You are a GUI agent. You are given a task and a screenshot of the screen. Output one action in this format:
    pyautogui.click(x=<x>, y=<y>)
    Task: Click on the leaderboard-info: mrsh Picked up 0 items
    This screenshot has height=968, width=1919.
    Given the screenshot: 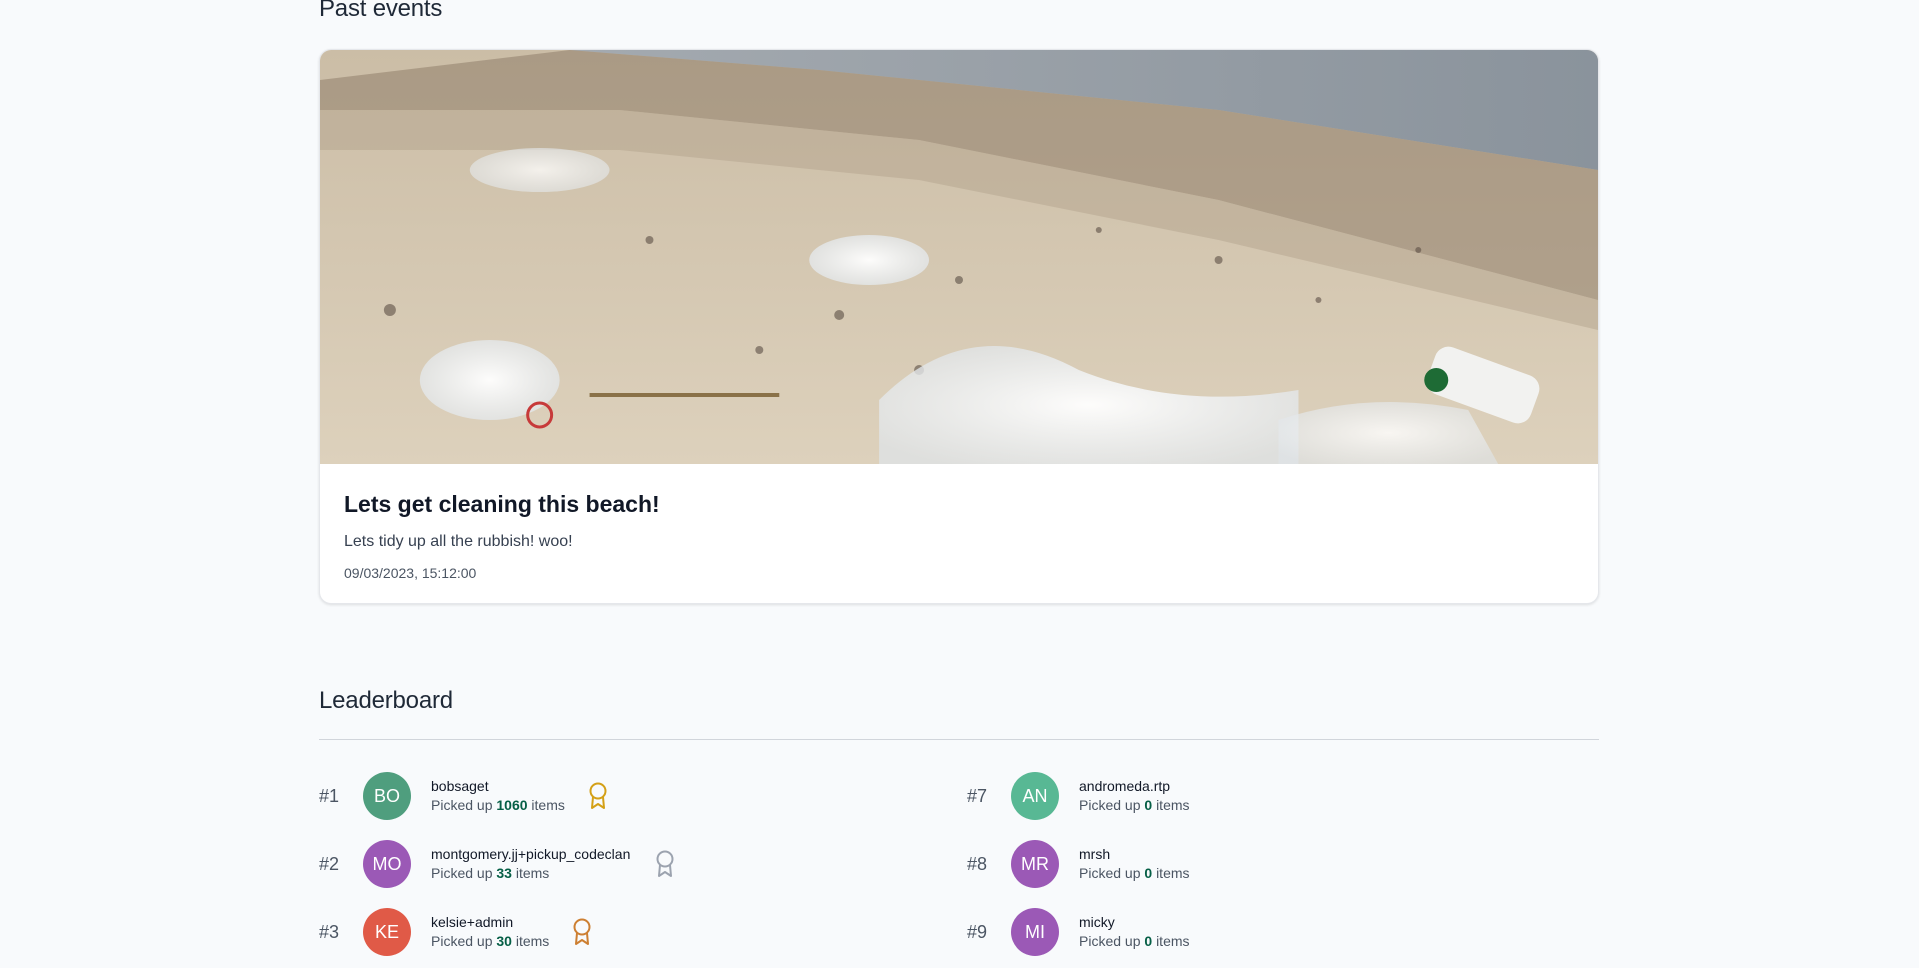 What is the action you would take?
    pyautogui.click(x=1134, y=864)
    